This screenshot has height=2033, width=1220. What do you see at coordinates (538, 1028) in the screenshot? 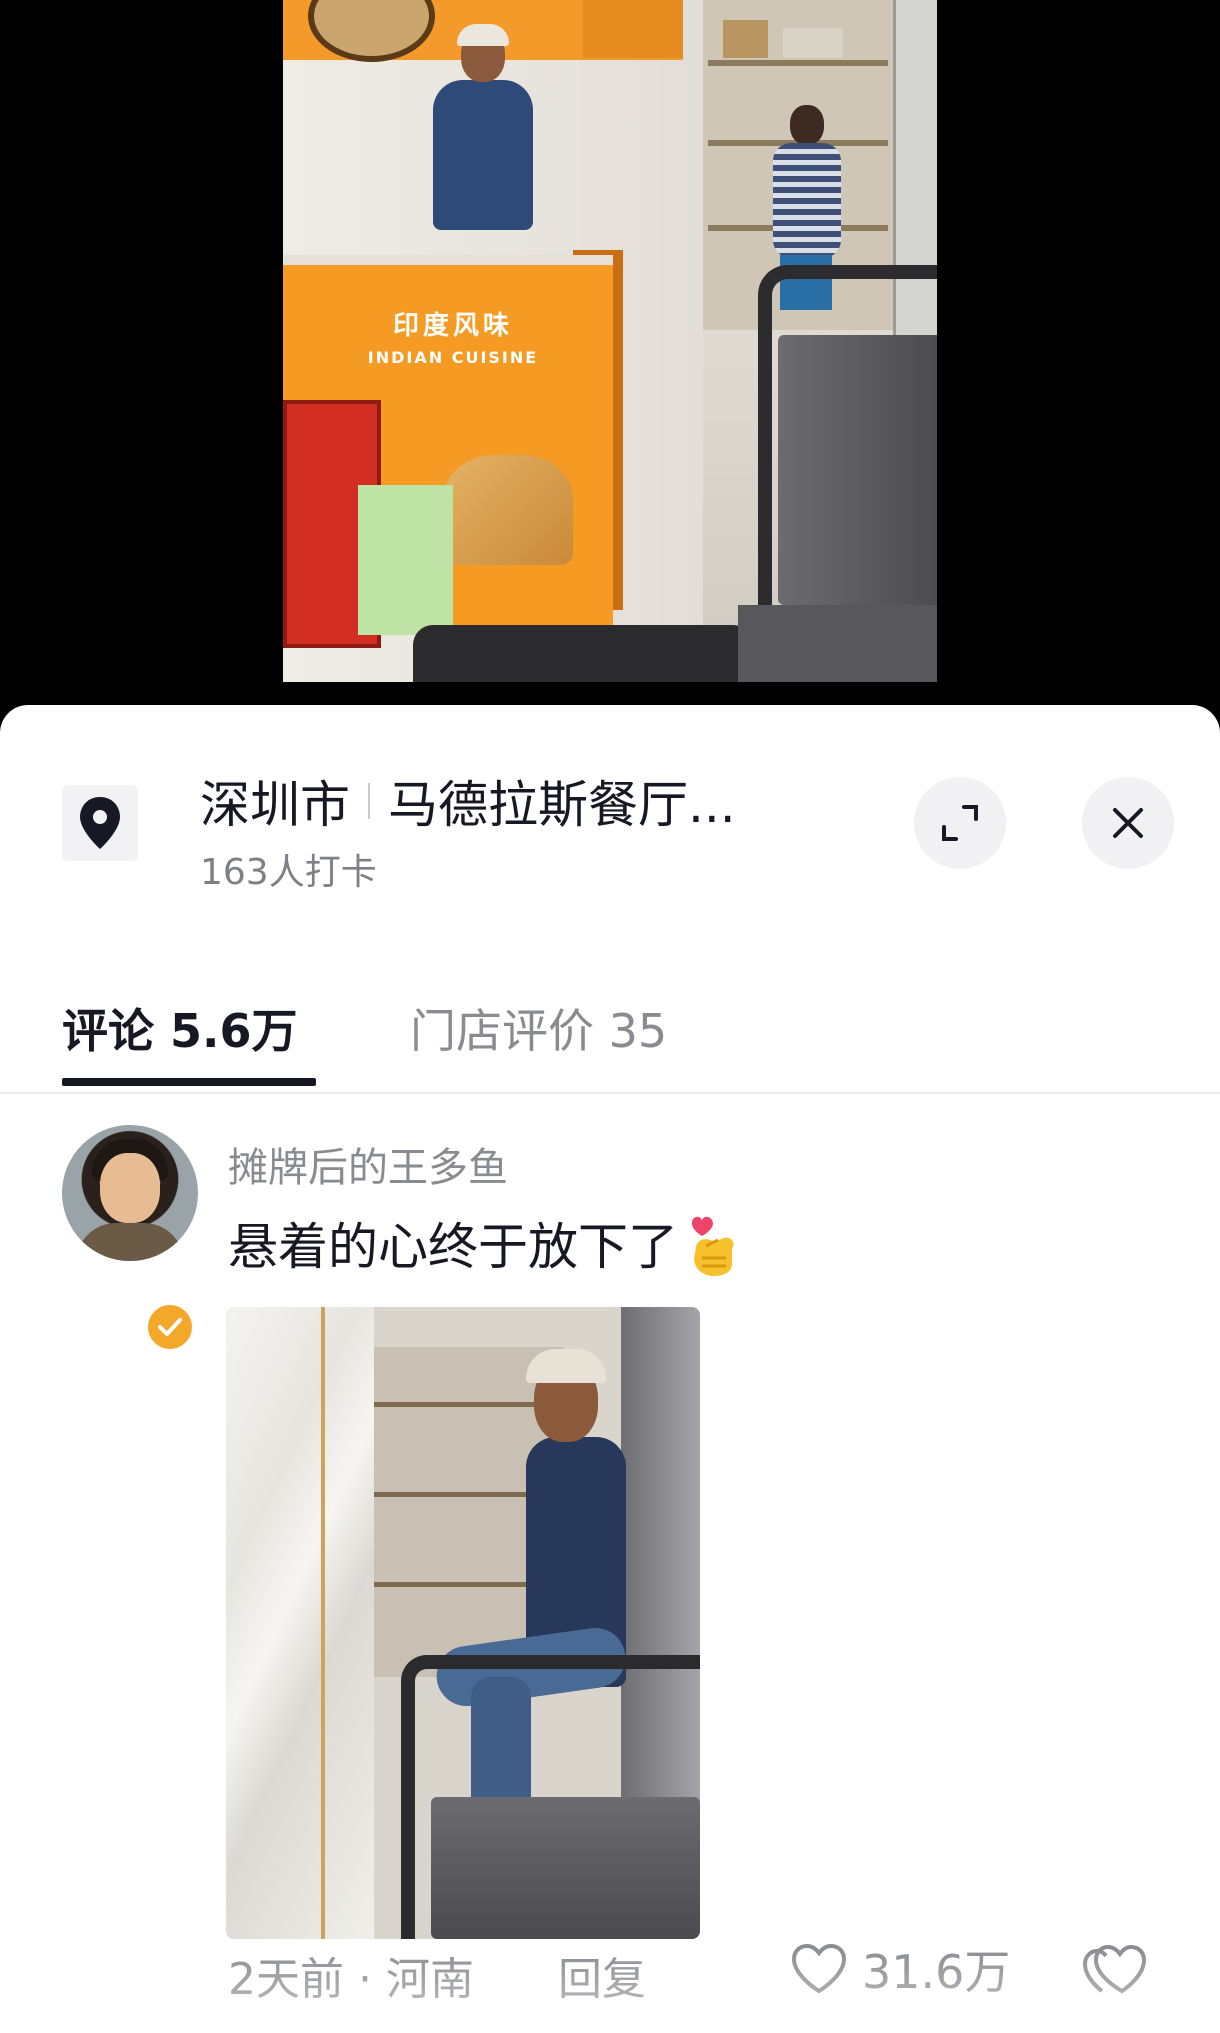
I see `tab-store-reviews: 门店评价 35` at bounding box center [538, 1028].